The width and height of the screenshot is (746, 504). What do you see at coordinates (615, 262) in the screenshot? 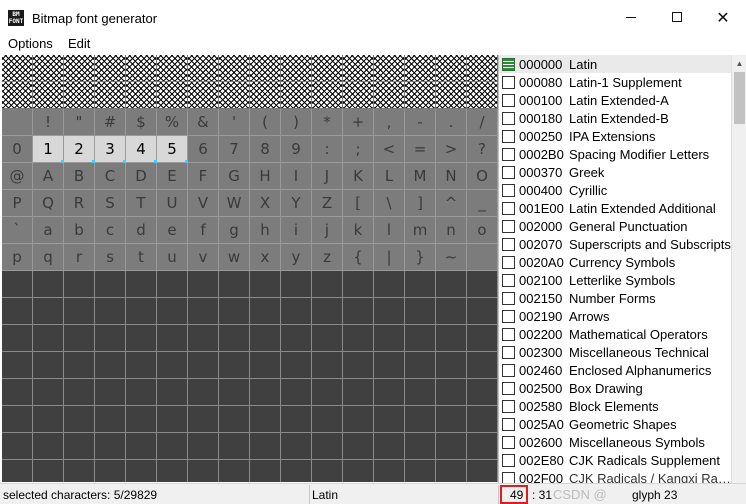
I see `range-row: 0020A0 Currency Symbols` at bounding box center [615, 262].